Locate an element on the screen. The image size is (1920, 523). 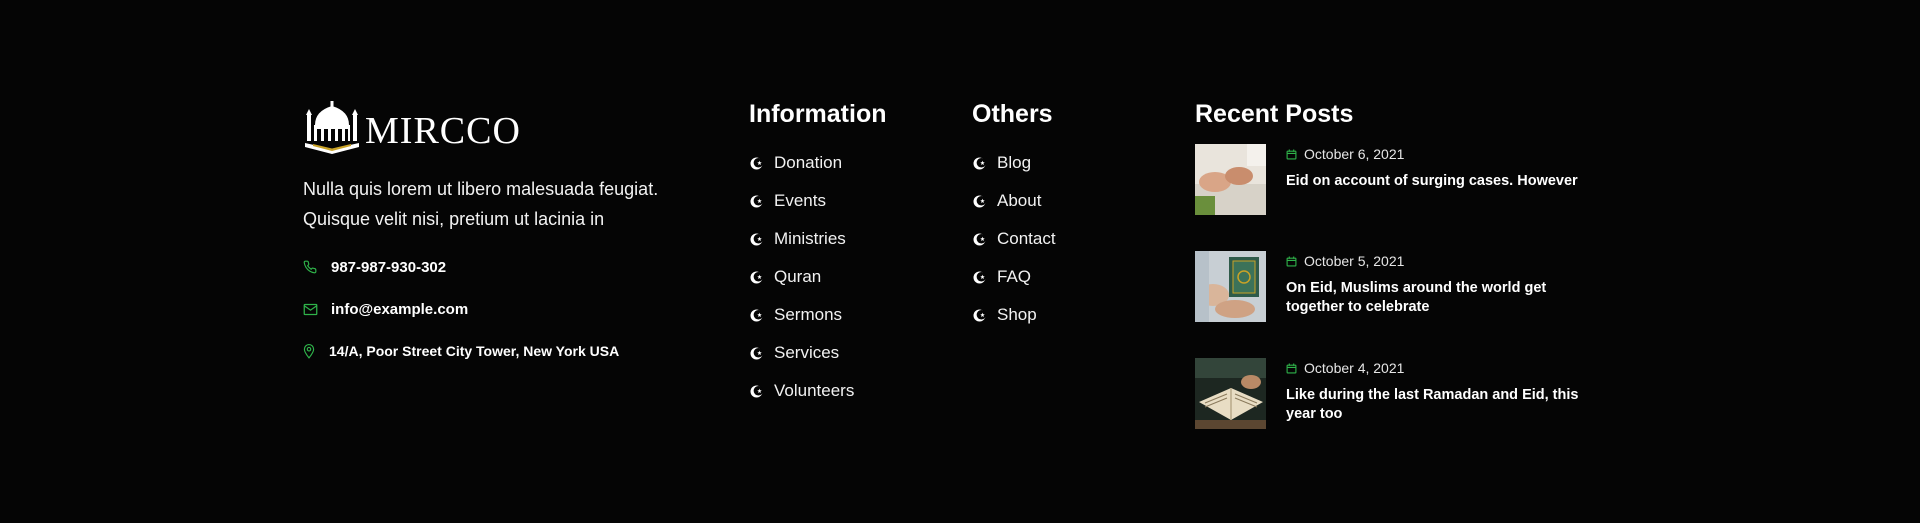
post-date-text: October 5, 2021 is located at coordinates (1354, 261).